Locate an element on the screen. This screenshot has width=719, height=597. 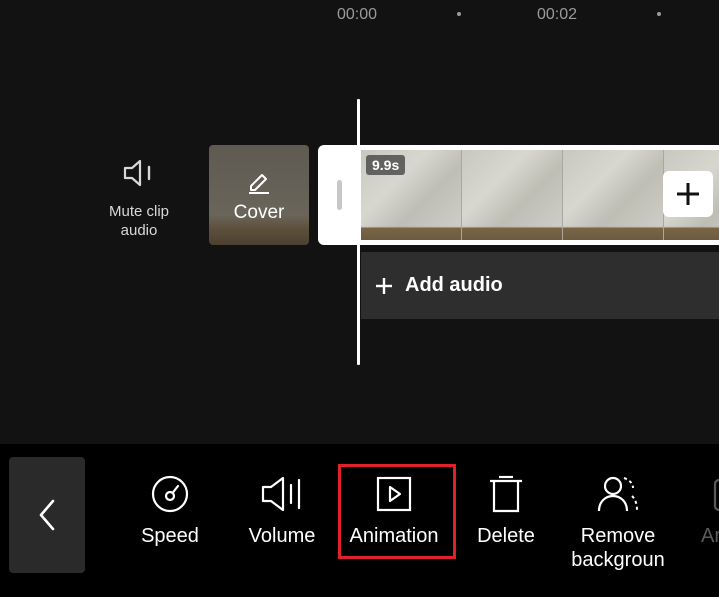
back-button is located at coordinates (47, 515).